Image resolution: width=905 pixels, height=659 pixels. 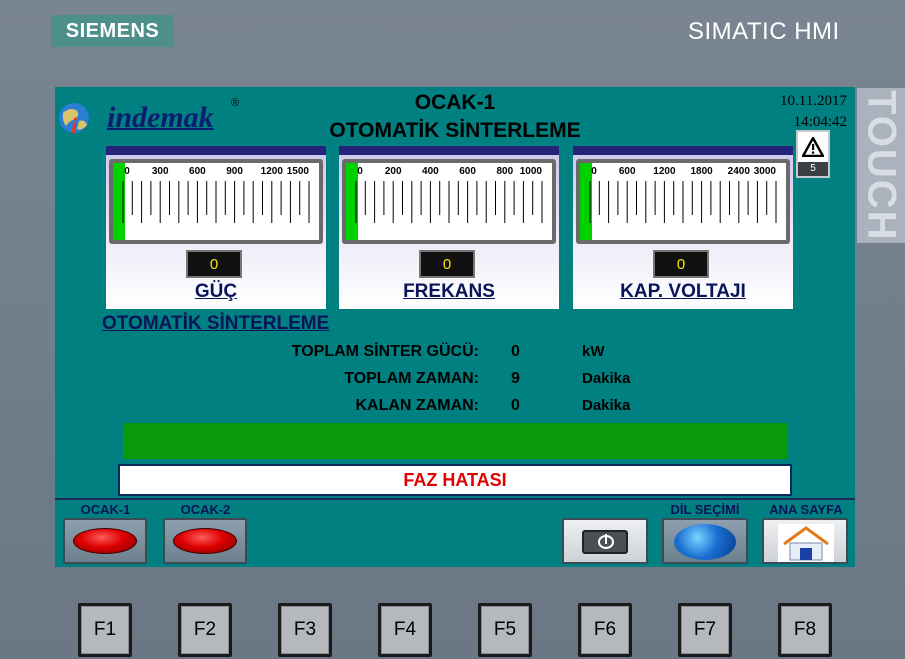 What do you see at coordinates (234, 171) in the screenshot?
I see `gauge-tick-label: 900` at bounding box center [234, 171].